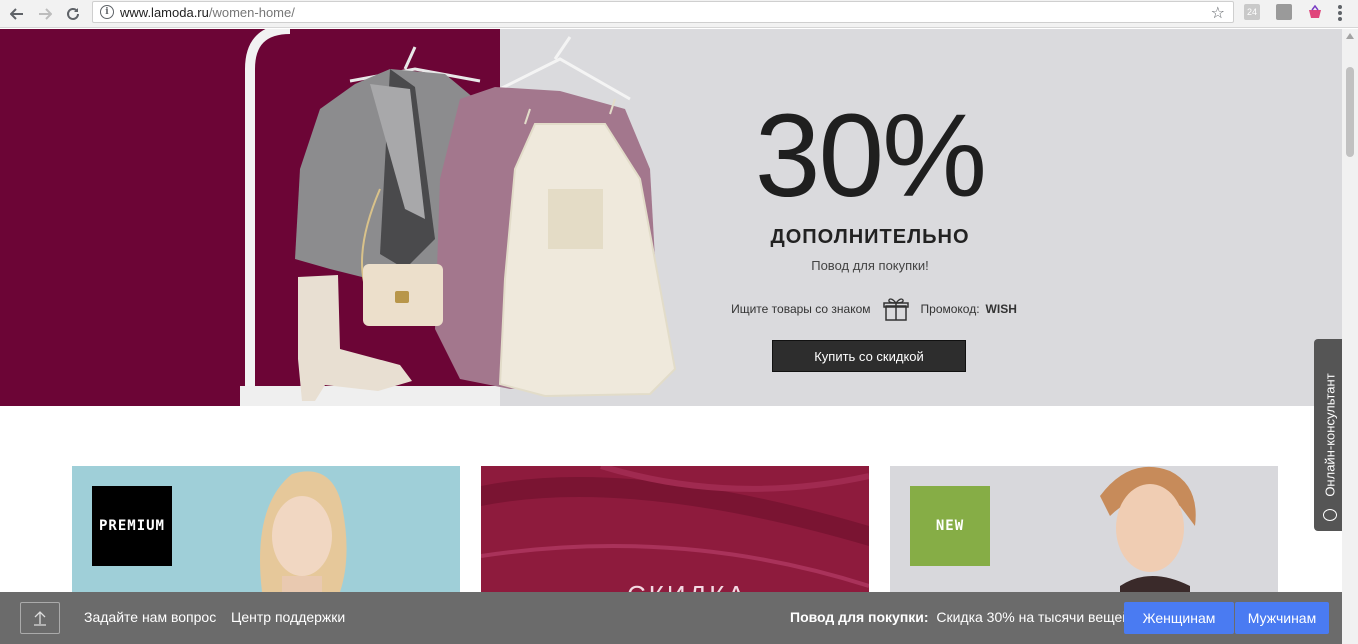 The image size is (1358, 644). I want to click on card-premium: PREMIUM, so click(266, 529).